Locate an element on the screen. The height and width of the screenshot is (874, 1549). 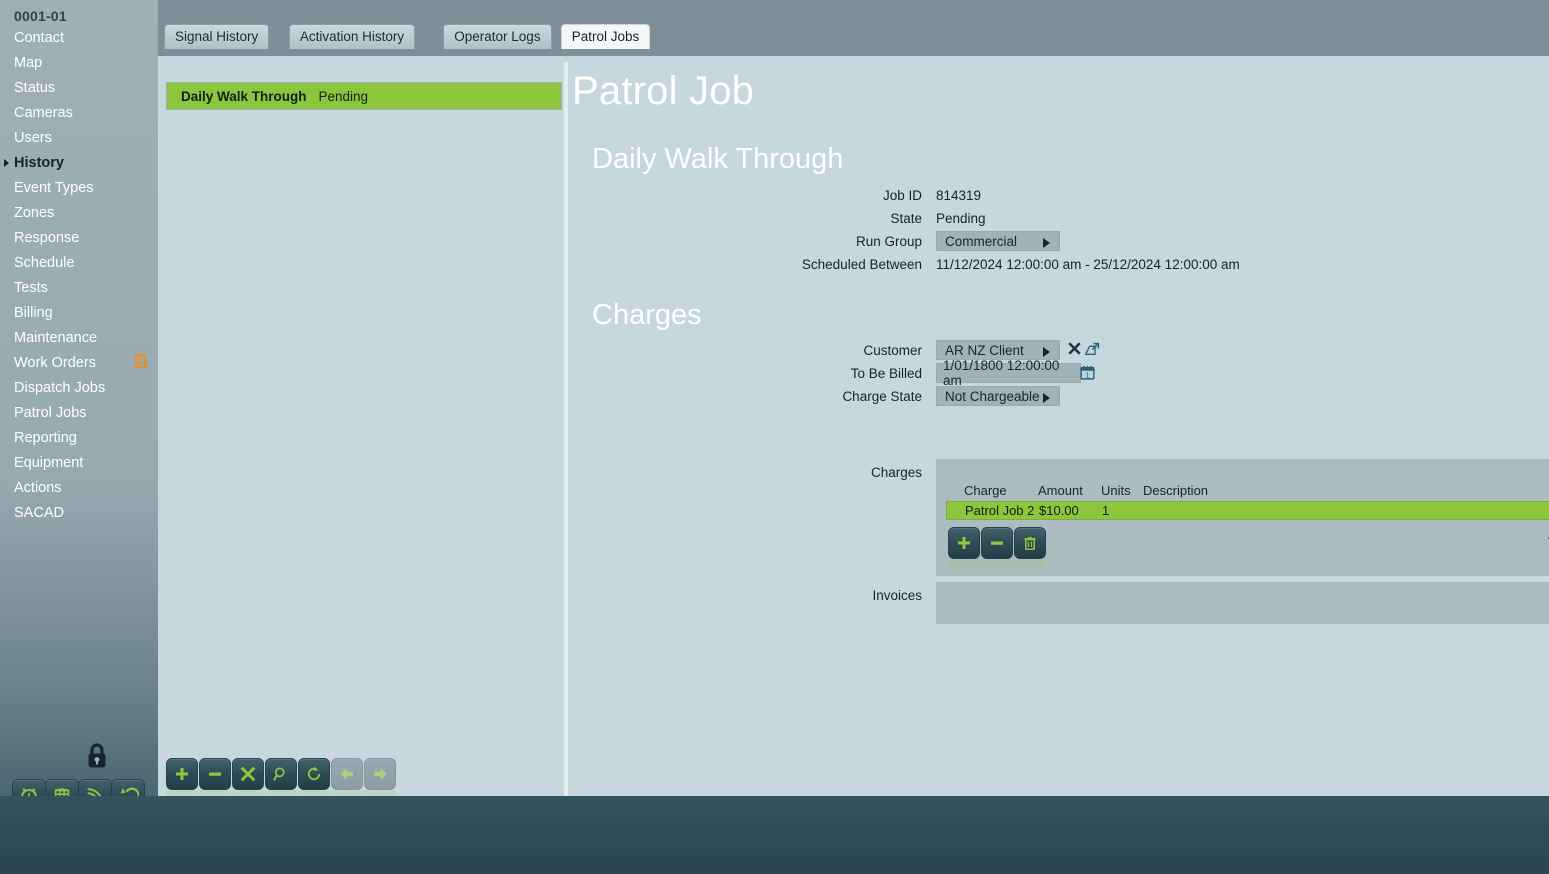
date-input-to-be-billed: 1/01/1800 12:00:00 am is located at coordinates (1008, 373).